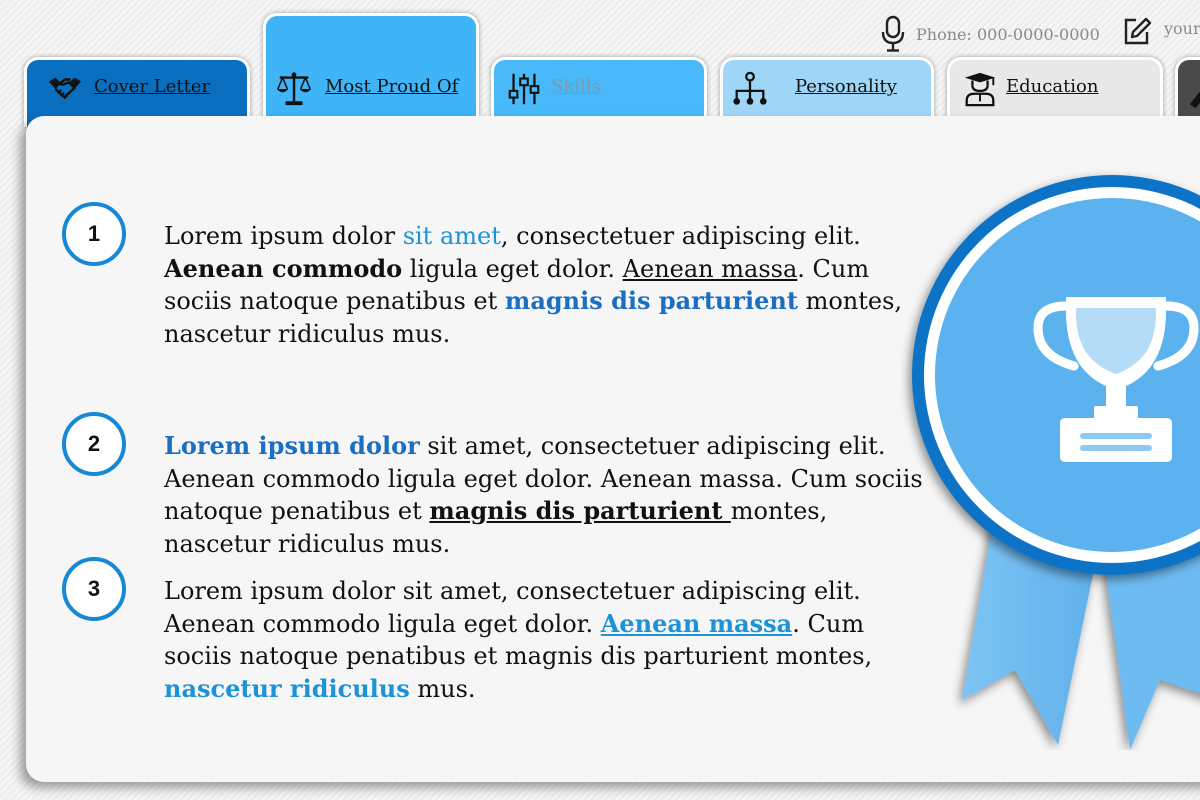  I want to click on tool-icon, so click(1194, 100).